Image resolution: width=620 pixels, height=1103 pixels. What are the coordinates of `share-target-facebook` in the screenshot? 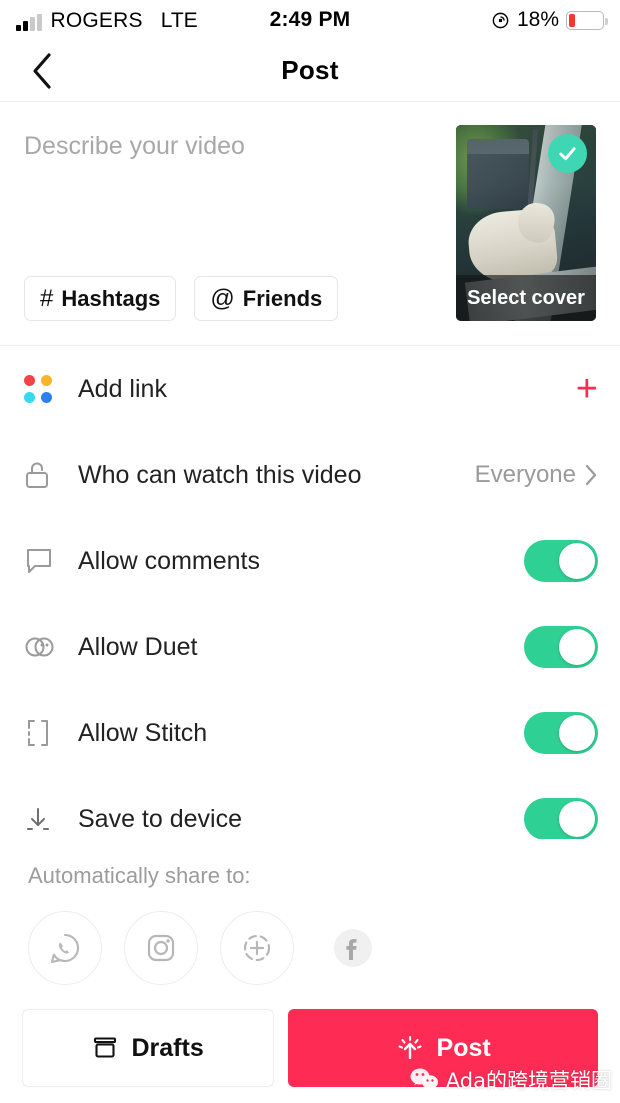 It's located at (353, 948).